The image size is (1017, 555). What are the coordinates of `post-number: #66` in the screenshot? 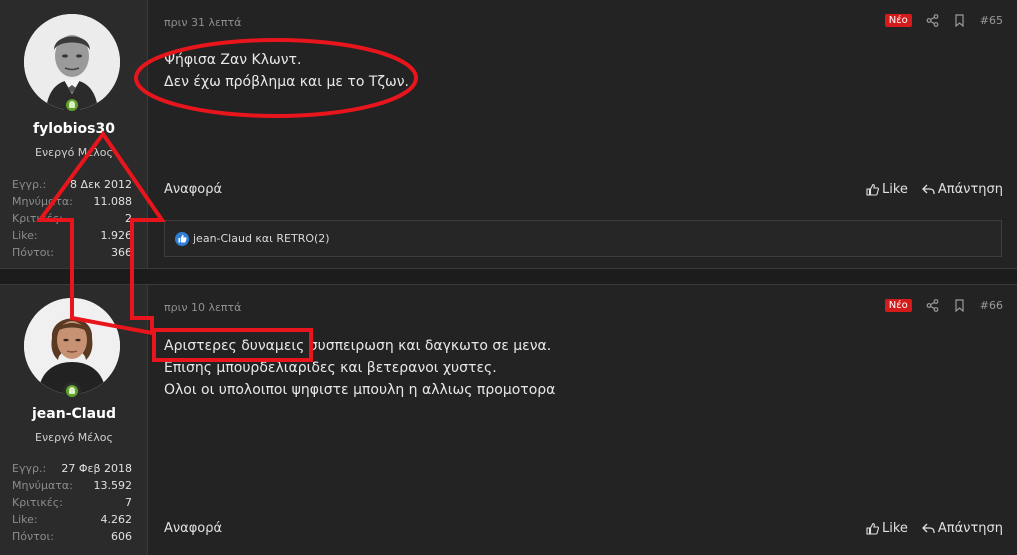 It's located at (991, 305).